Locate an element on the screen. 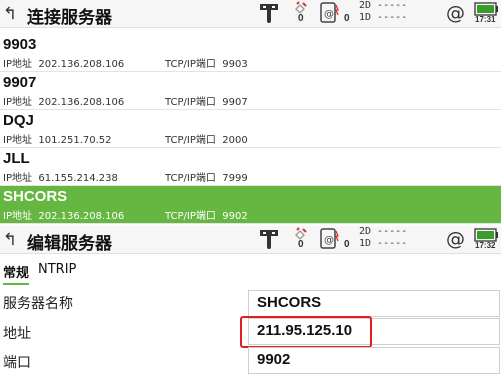 This screenshot has height=374, width=501. list-item: 9903 IP地址 202.136.208.106 TCP/IP端口 9903 is located at coordinates (250, 53).